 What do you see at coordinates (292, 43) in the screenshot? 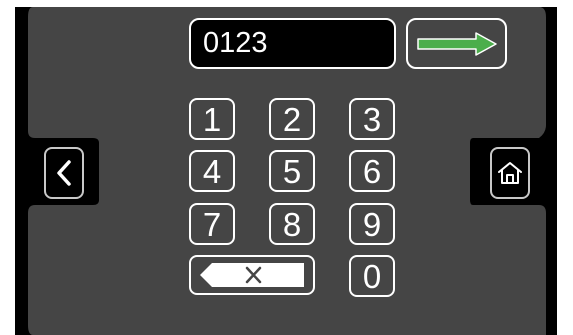
I see `pin-display: 0123` at bounding box center [292, 43].